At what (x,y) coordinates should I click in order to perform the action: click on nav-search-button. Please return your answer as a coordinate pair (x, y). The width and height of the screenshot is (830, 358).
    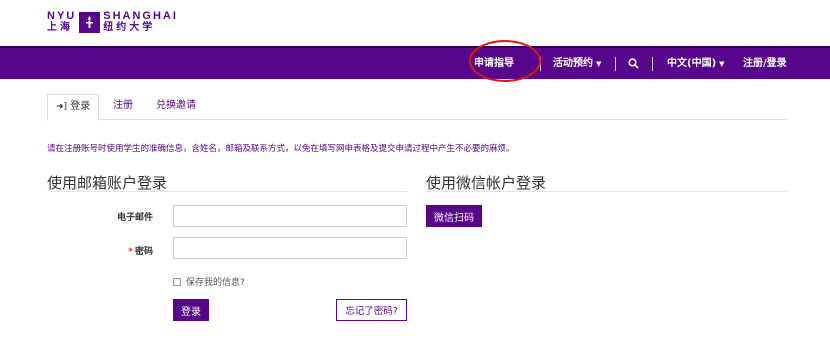
    Looking at the image, I should click on (633, 63).